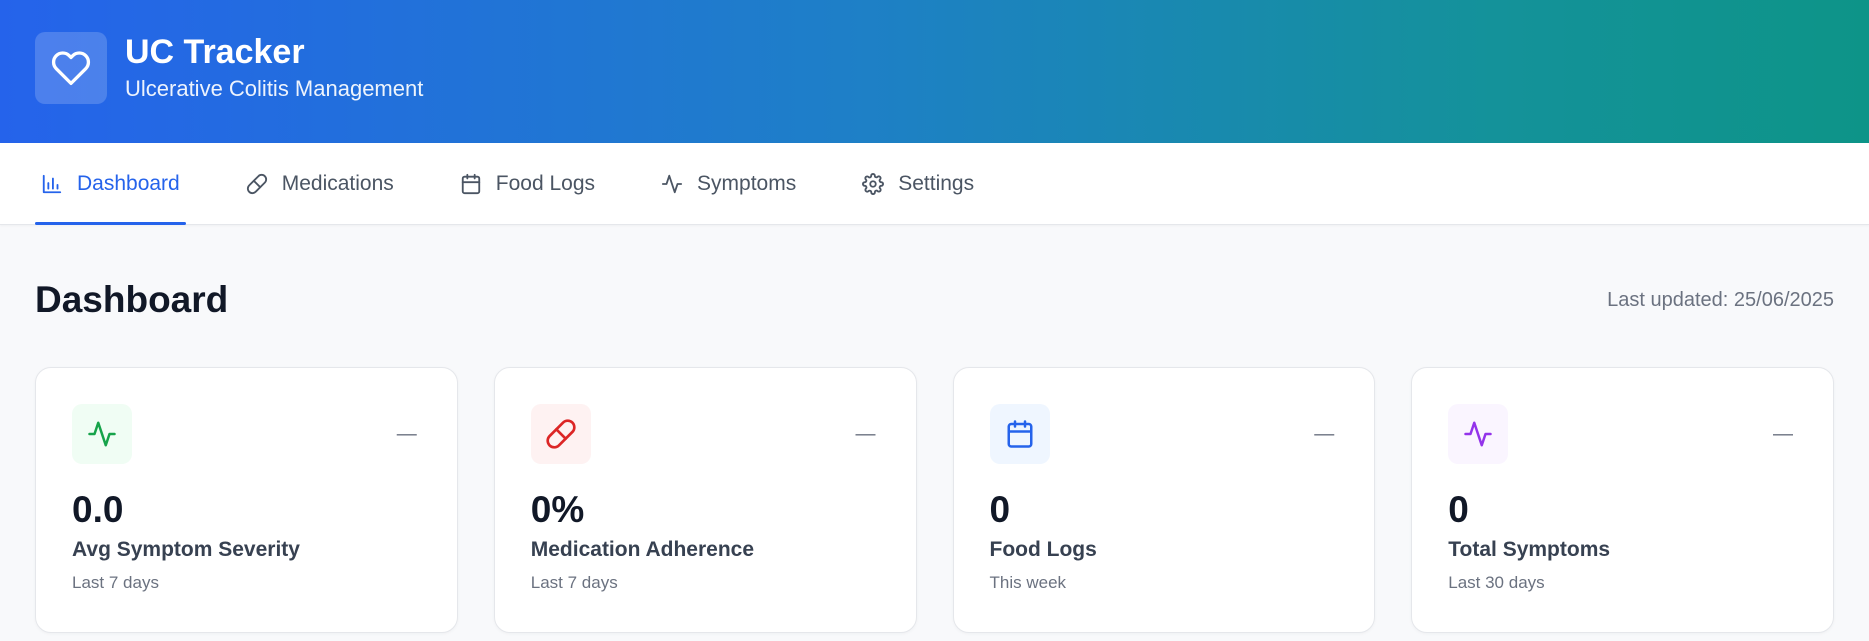  What do you see at coordinates (337, 183) in the screenshot?
I see `tab-medications-label: Medications` at bounding box center [337, 183].